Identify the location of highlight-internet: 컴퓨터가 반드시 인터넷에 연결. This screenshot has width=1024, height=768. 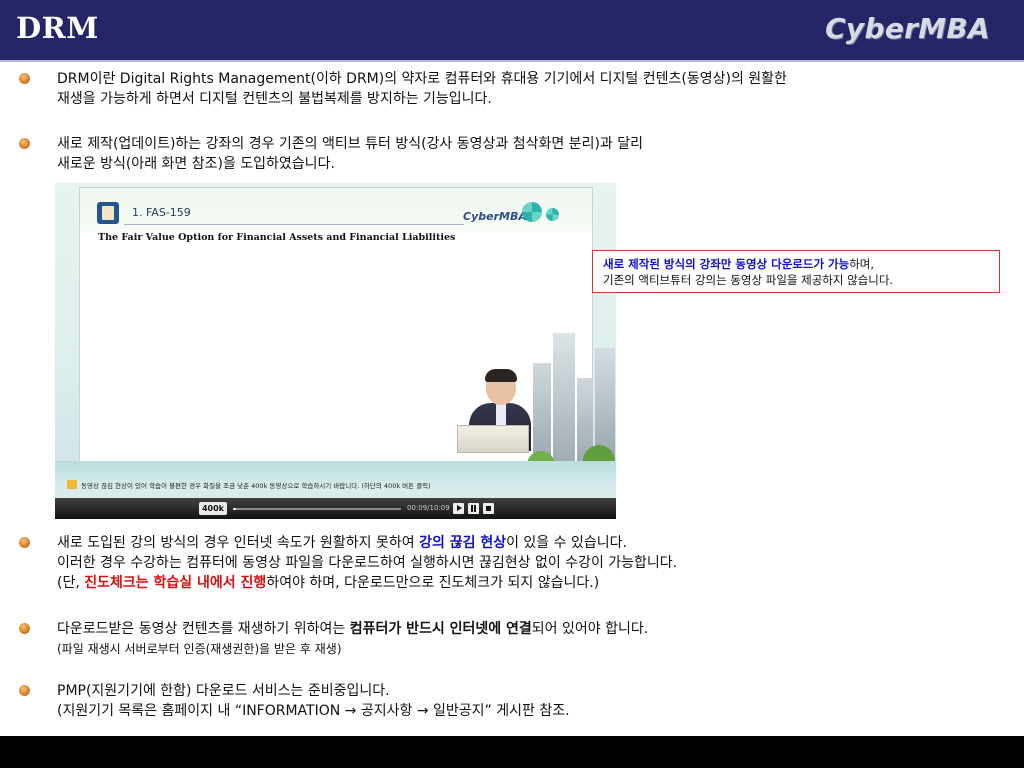
(440, 629).